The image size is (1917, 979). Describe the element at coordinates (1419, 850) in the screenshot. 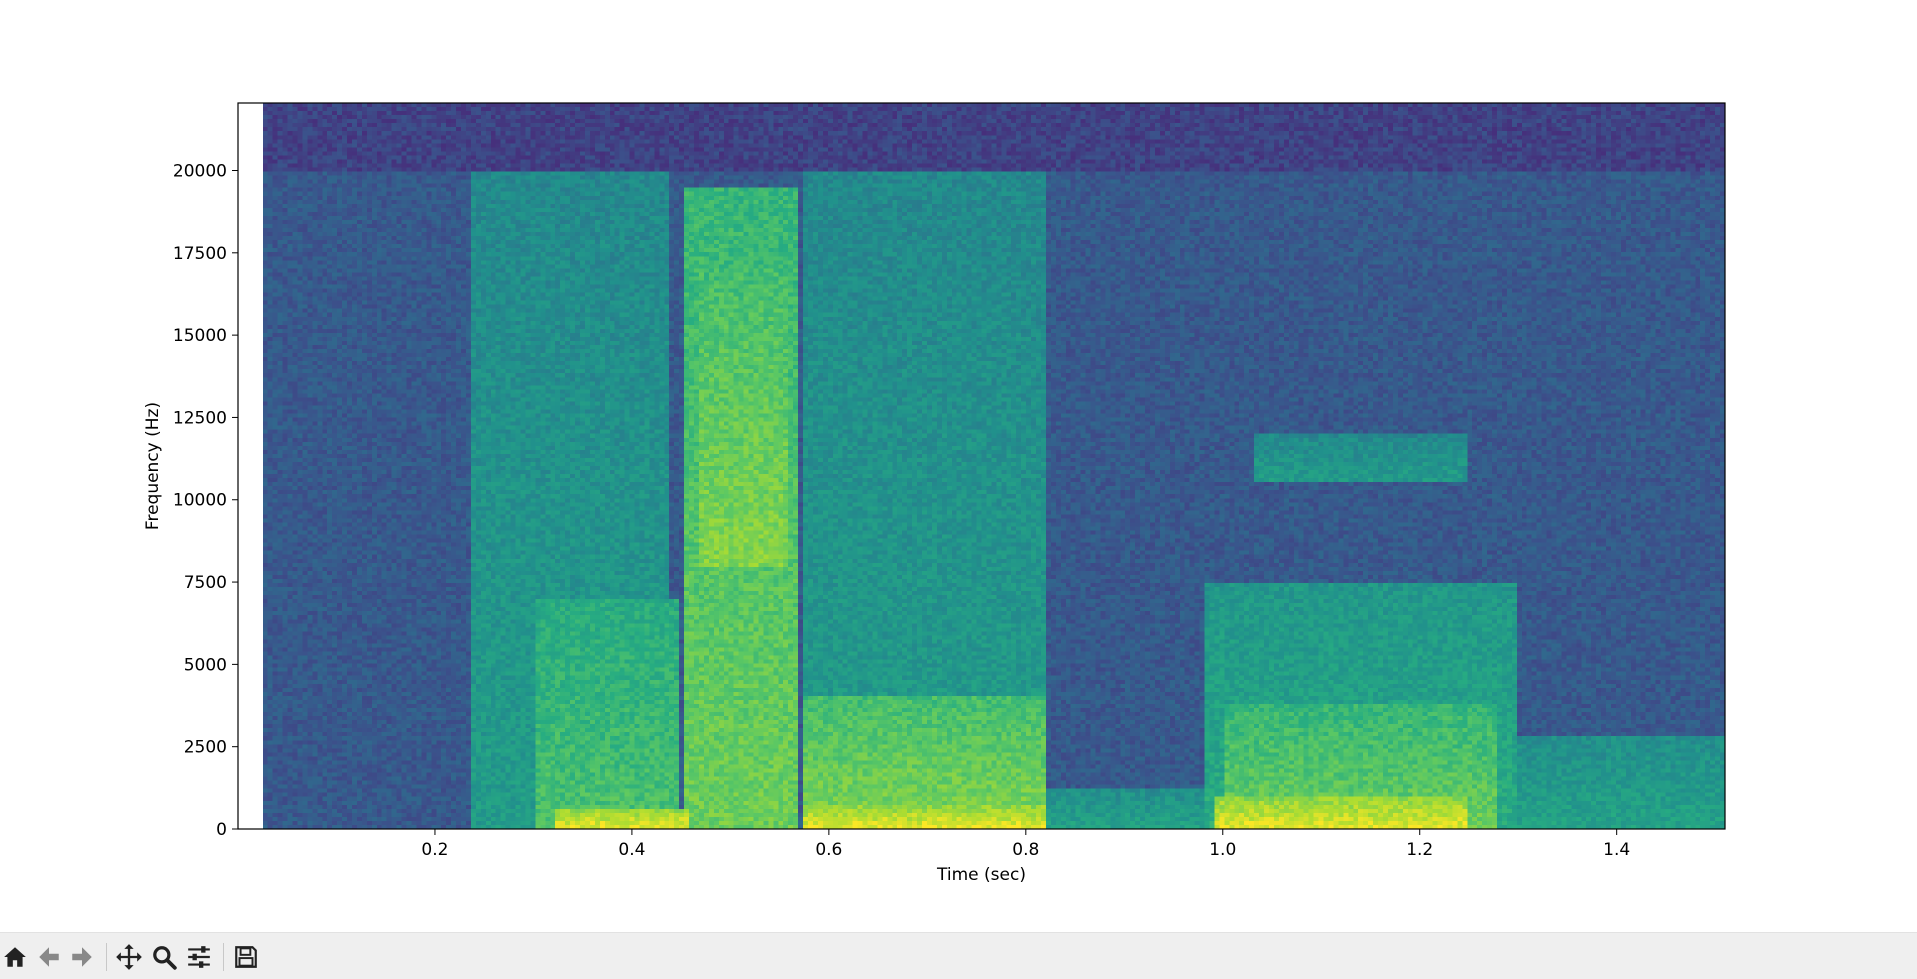

I see `x-tick-label: 1.2` at that location.